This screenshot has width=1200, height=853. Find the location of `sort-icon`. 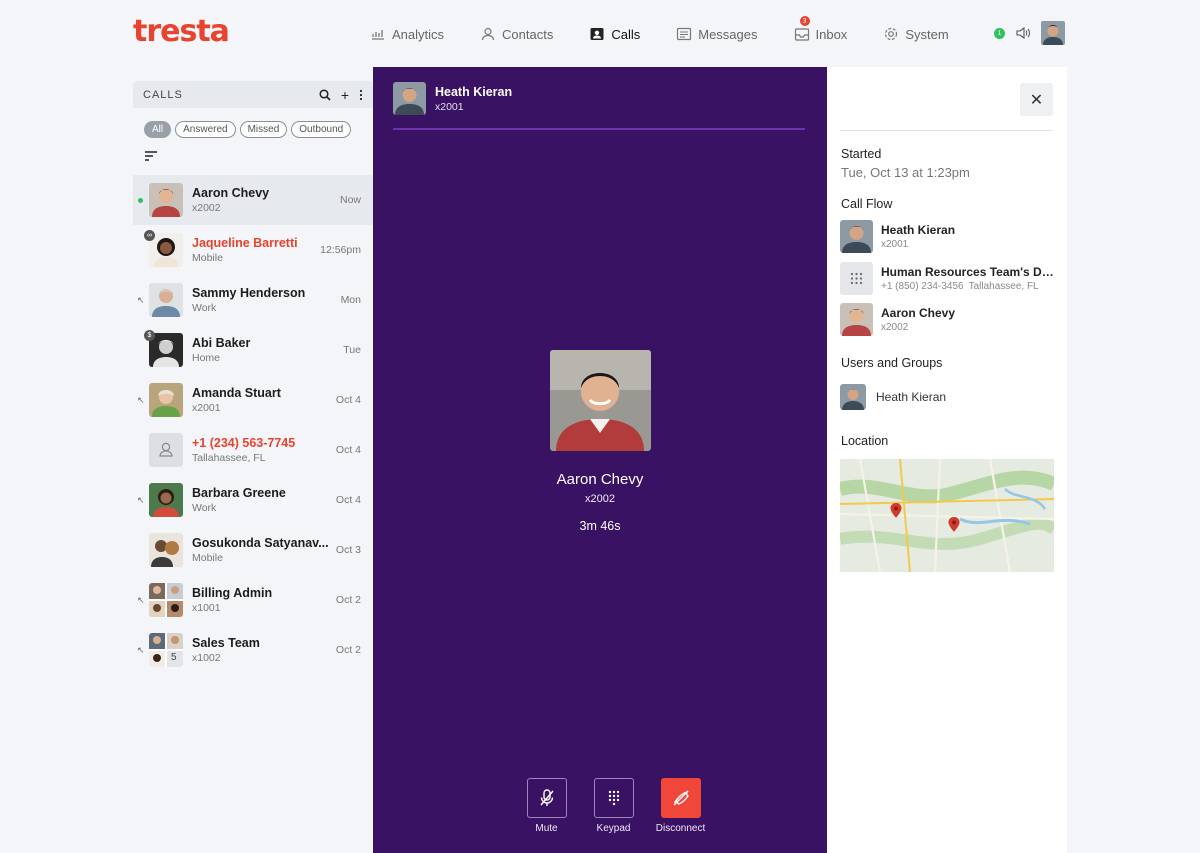

sort-icon is located at coordinates (151, 156).